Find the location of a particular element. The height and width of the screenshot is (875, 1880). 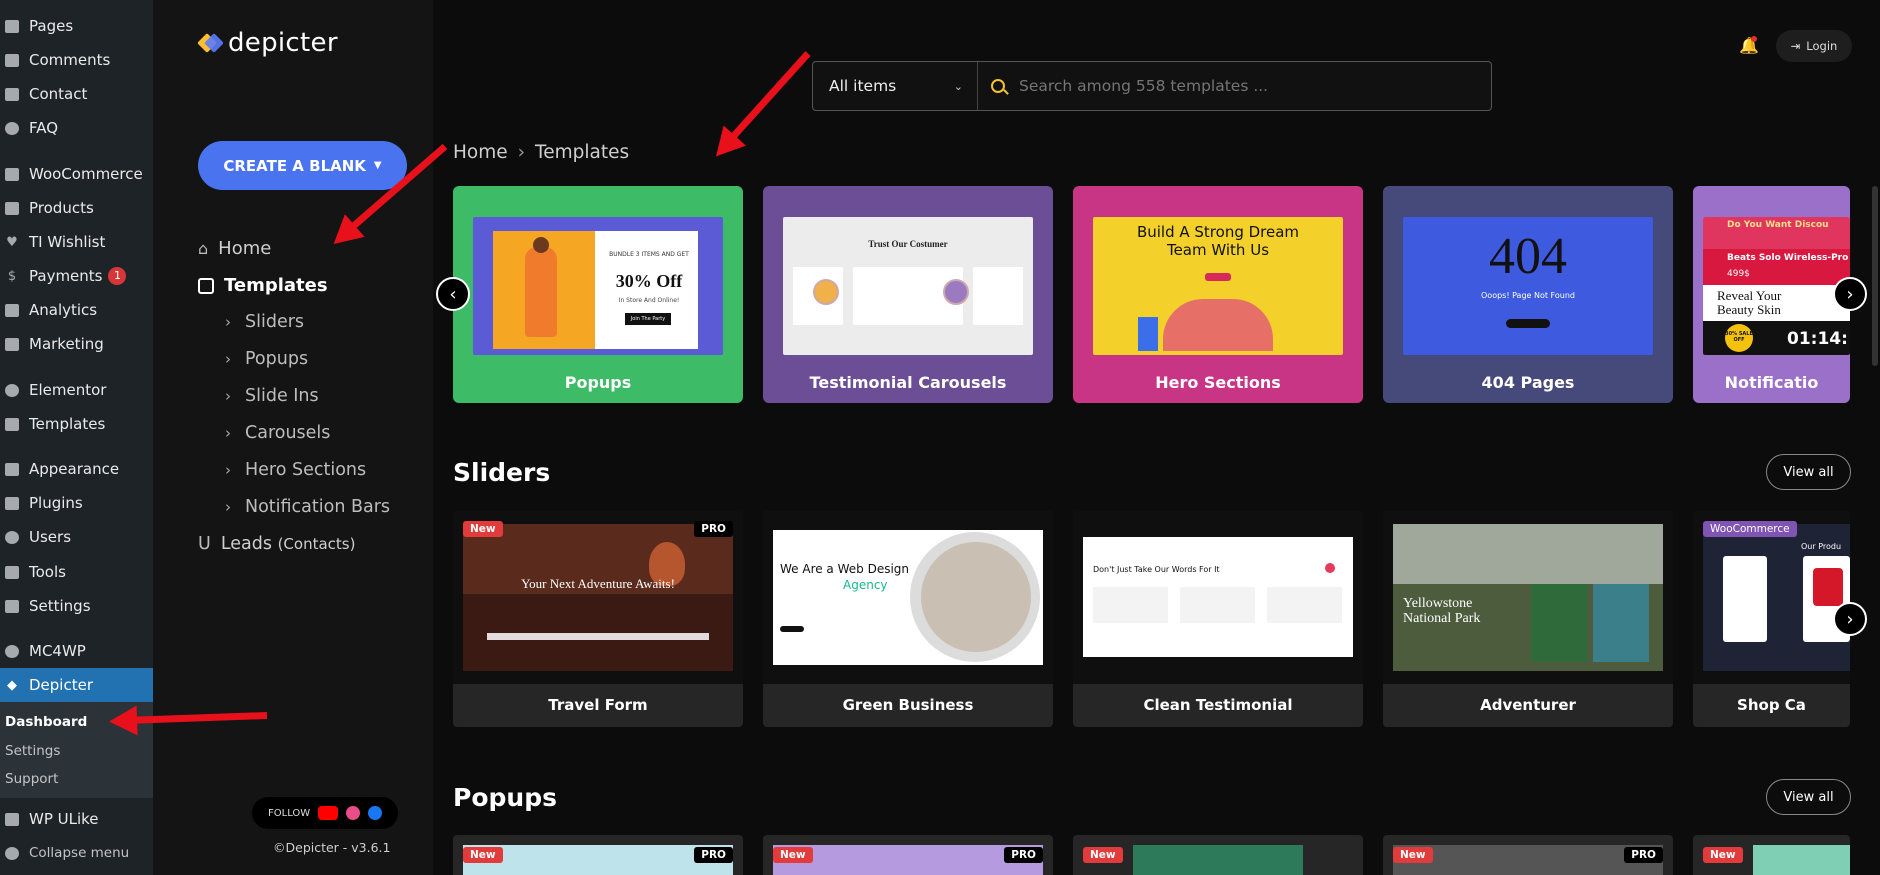

wp-menu-appearance: Appearance is located at coordinates (76, 469).